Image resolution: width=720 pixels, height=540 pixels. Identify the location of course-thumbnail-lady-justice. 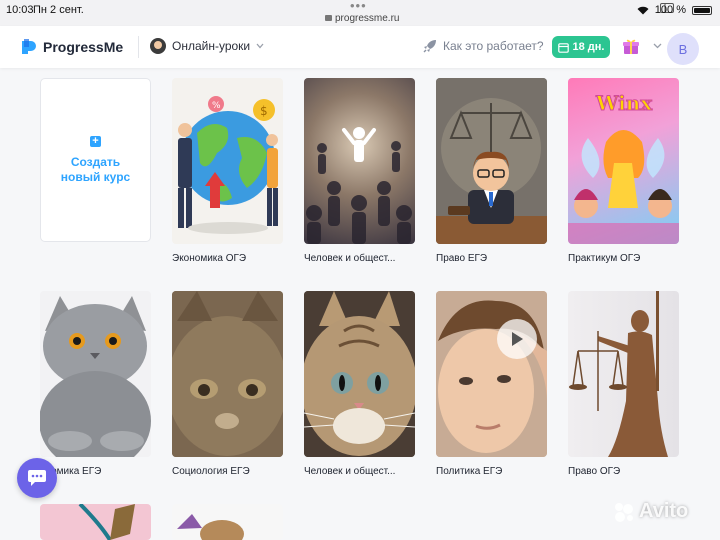
(623, 374).